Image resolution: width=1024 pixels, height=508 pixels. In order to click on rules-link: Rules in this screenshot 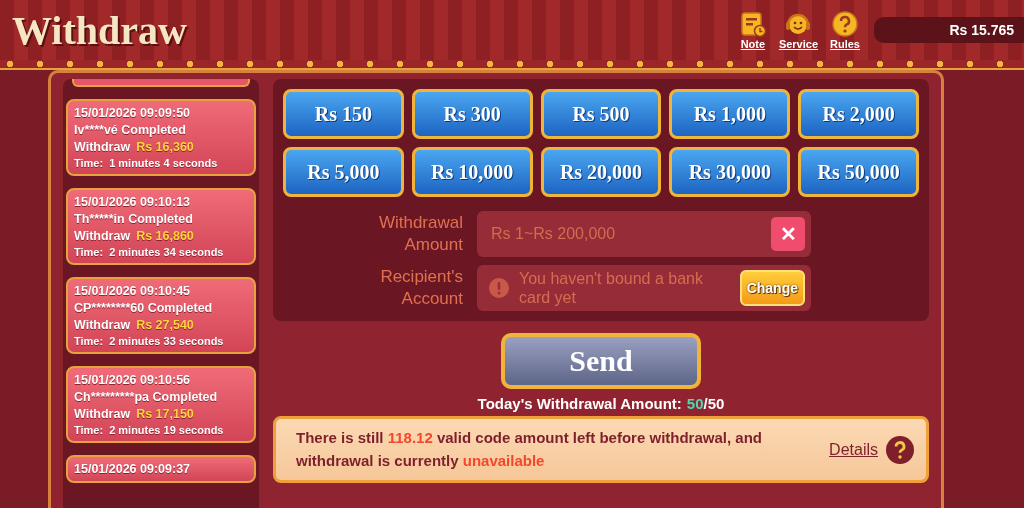, I will do `click(845, 30)`.